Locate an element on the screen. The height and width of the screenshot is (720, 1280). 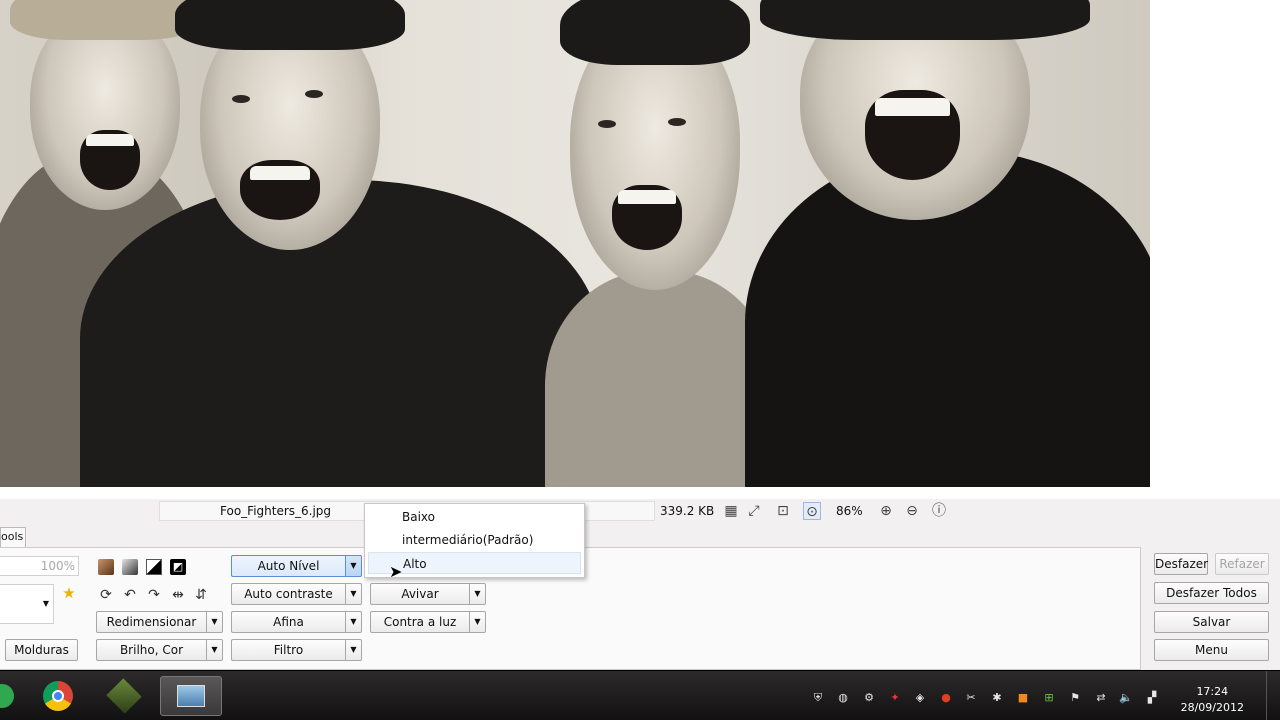
grayscale-icon is located at coordinates (130, 567).